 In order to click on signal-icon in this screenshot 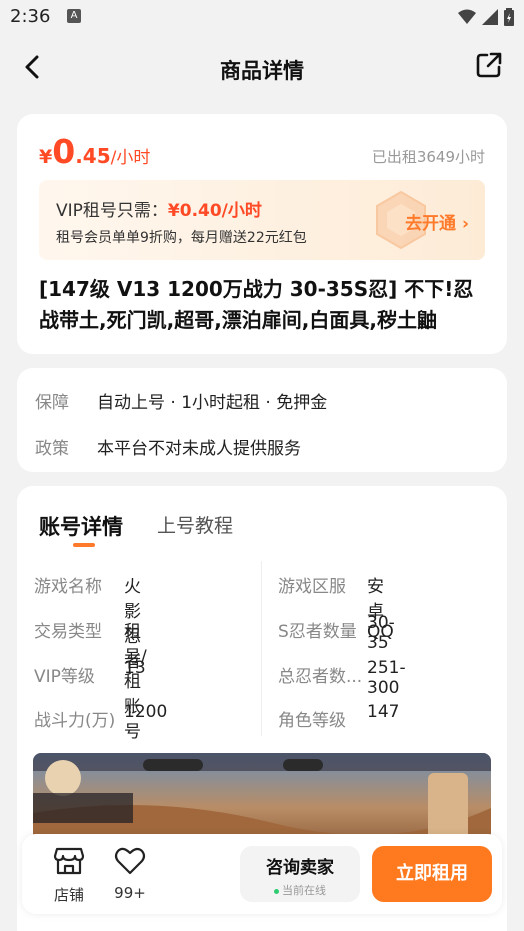, I will do `click(490, 17)`.